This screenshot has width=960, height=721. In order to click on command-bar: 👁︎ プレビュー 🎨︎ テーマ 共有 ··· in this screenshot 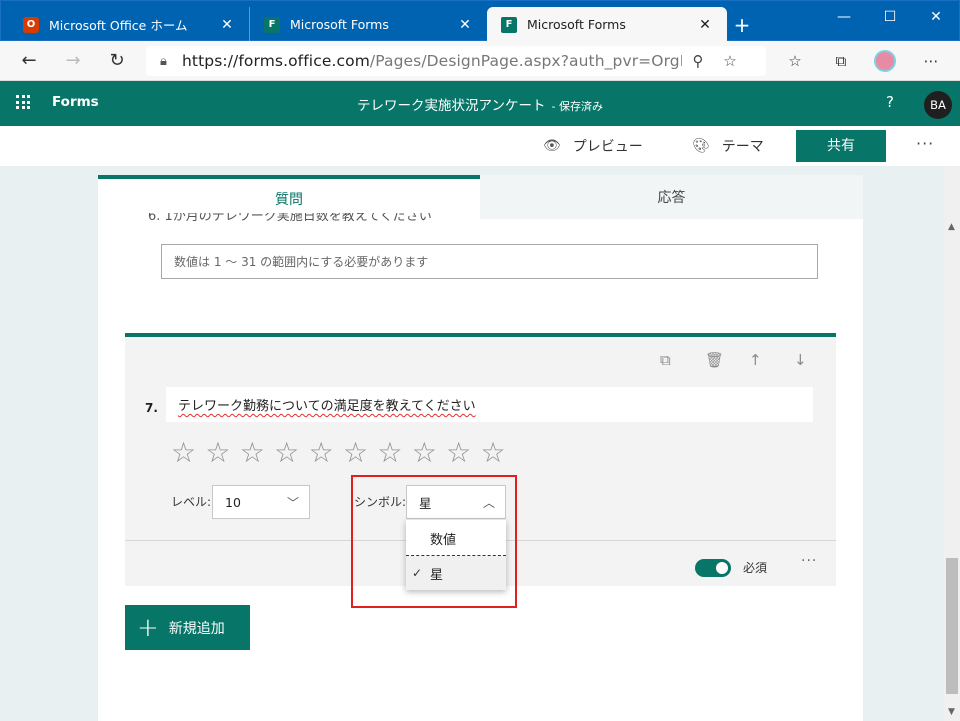, I will do `click(480, 146)`.